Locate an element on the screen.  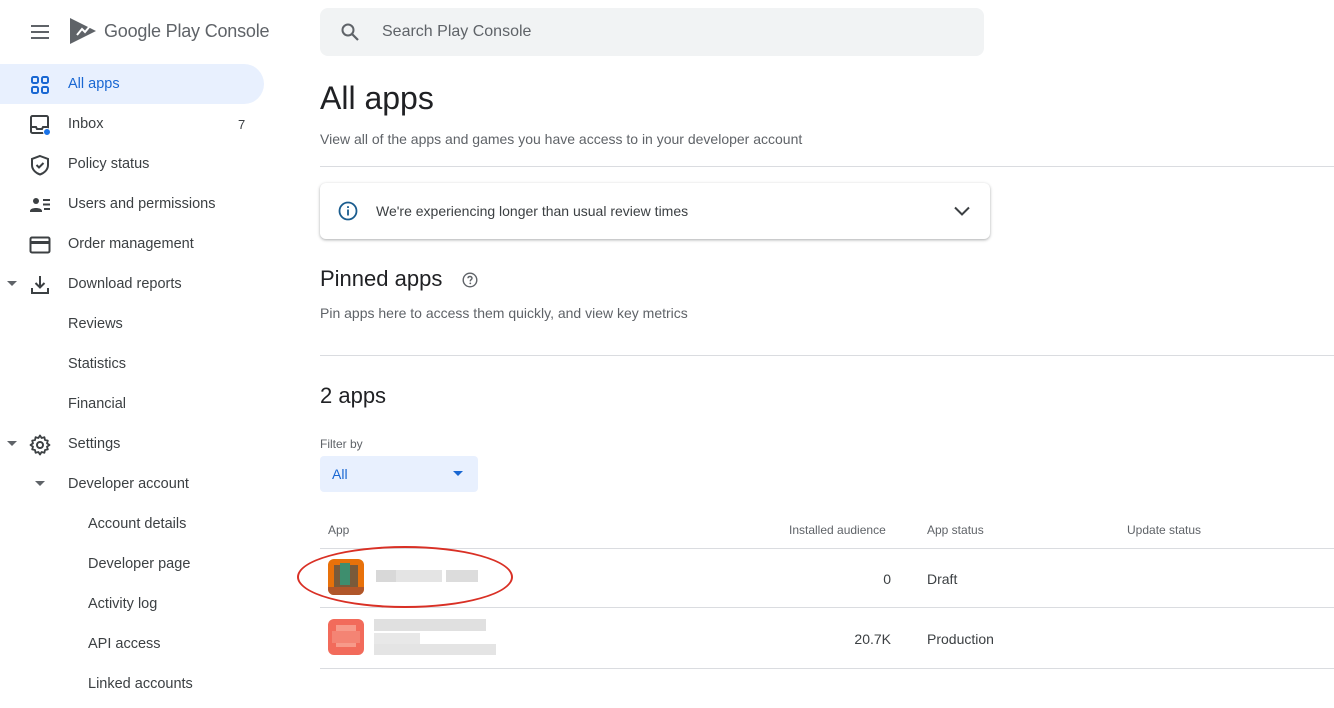
sidebar-item-developer-account: Developer account is located at coordinates (140, 484).